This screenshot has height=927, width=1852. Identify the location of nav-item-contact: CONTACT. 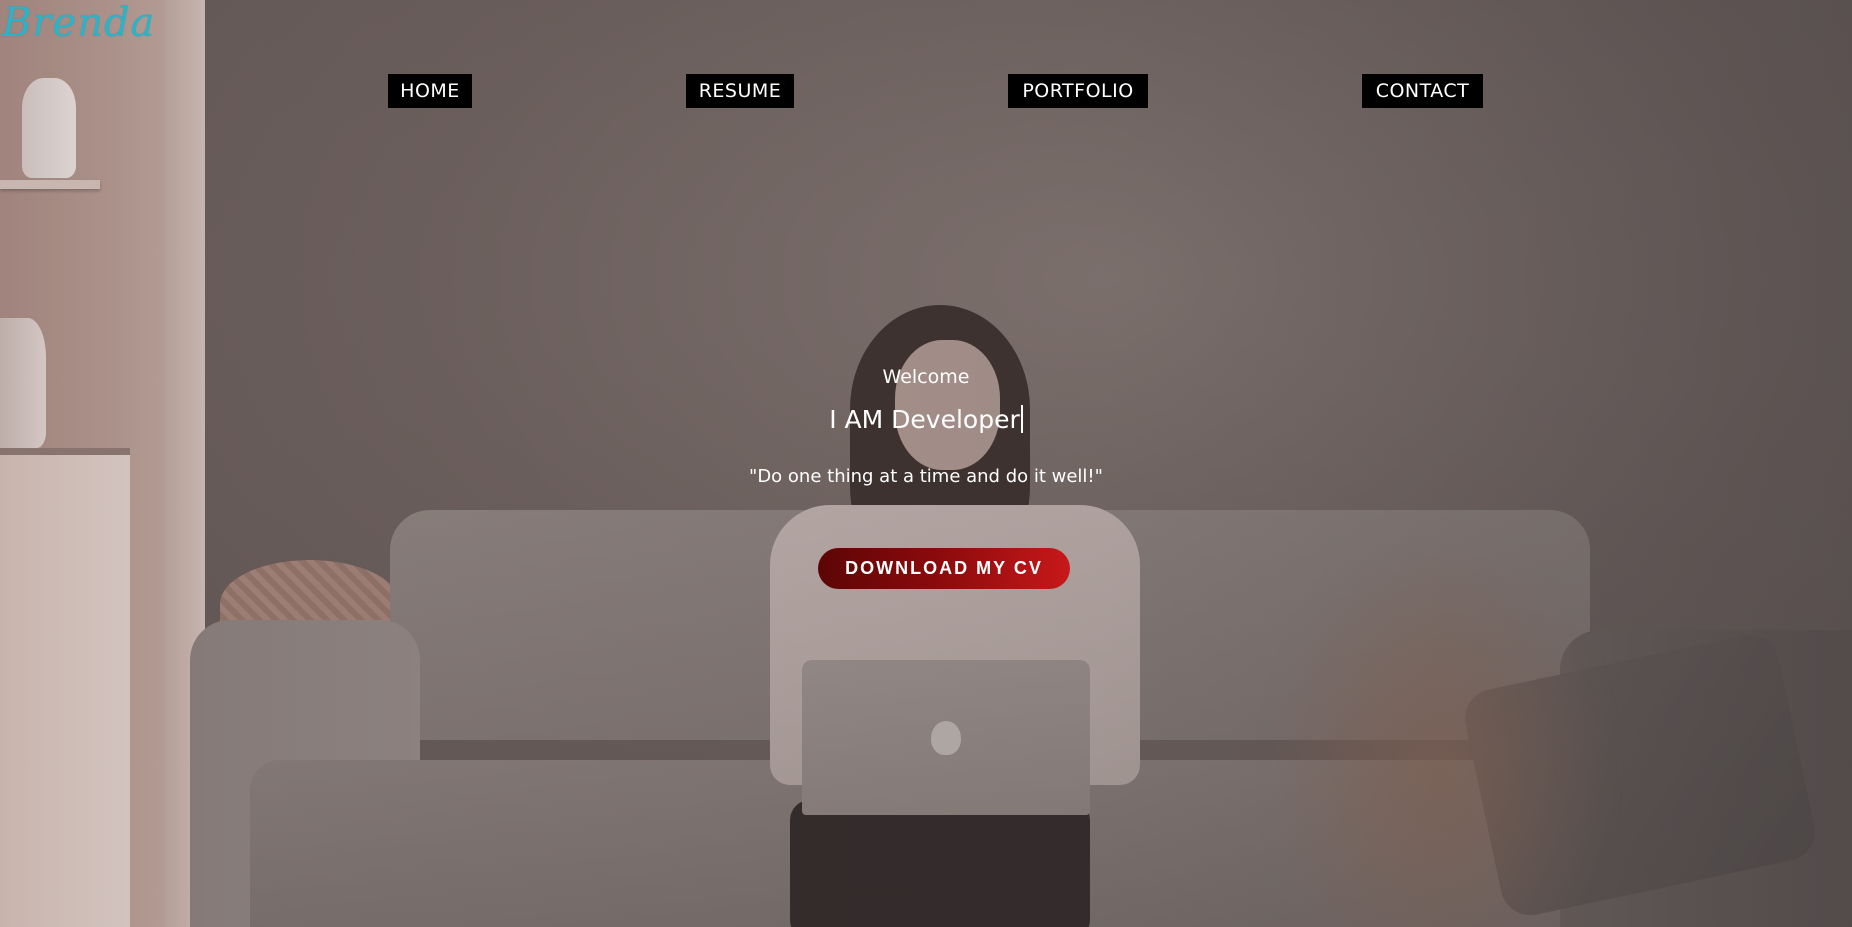
(1422, 91).